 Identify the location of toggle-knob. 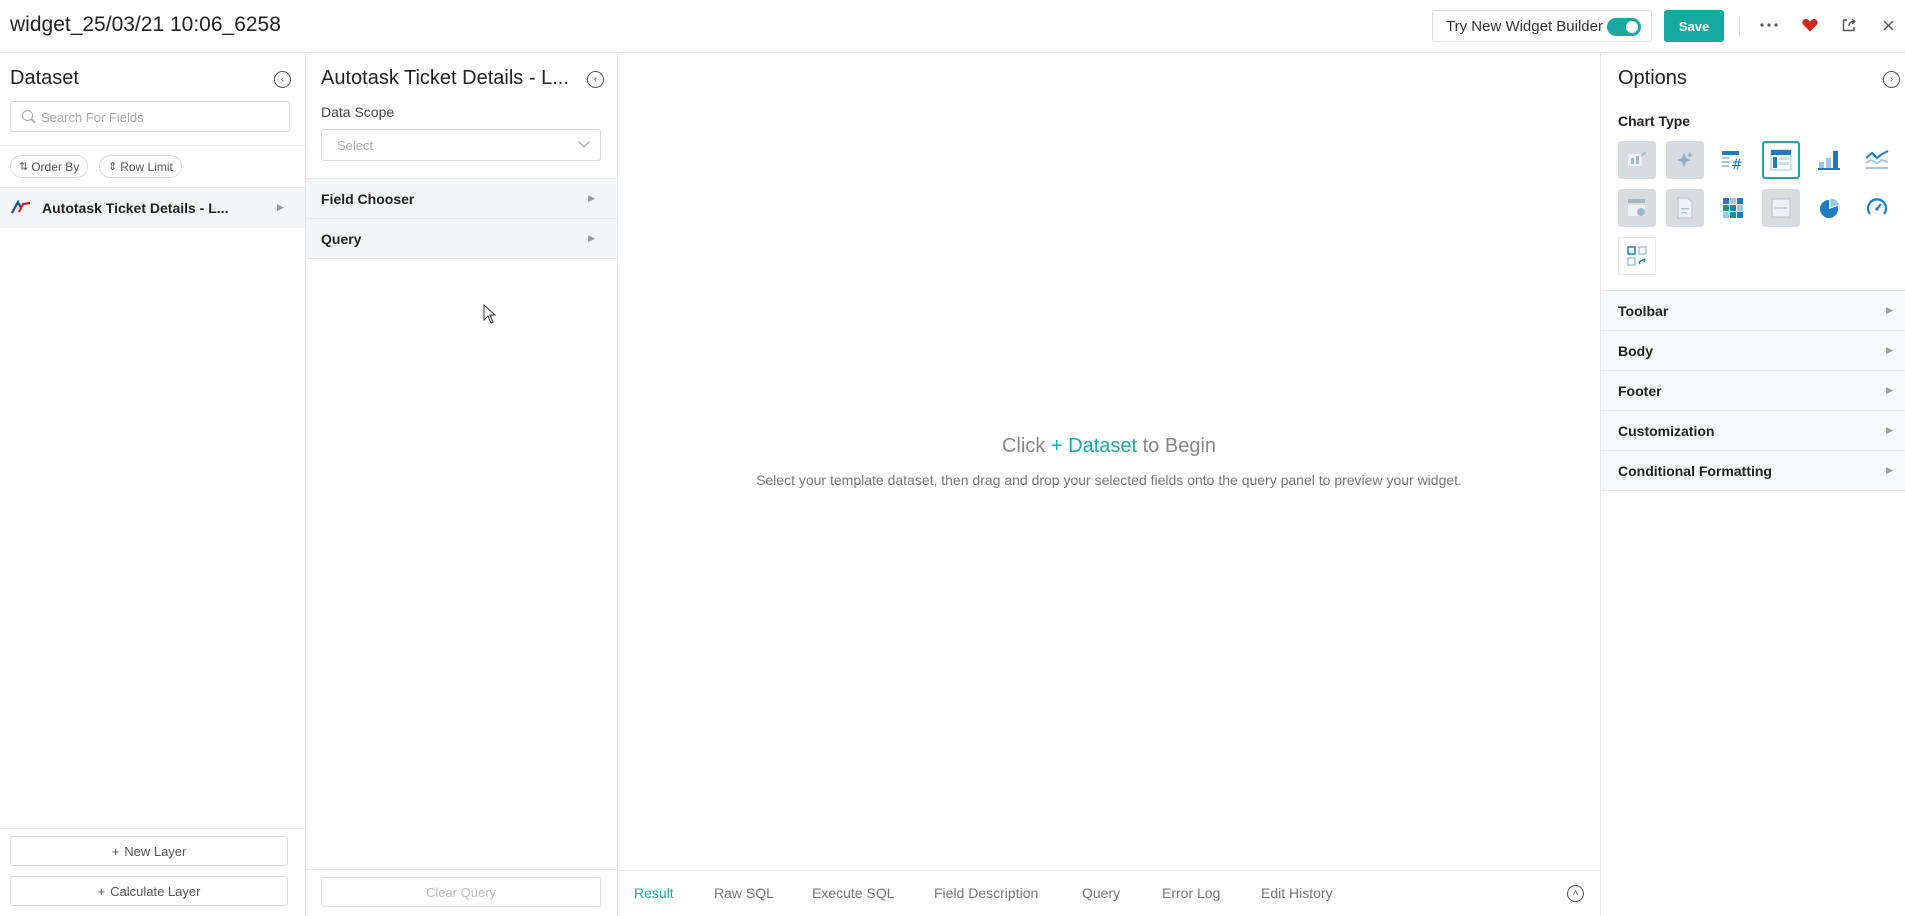
(1632, 27).